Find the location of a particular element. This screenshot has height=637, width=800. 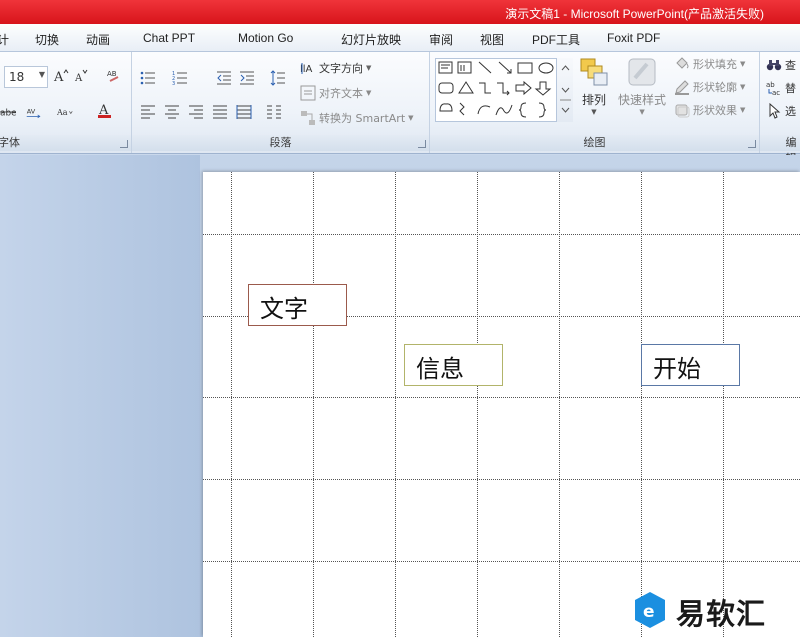

tab-slideshow: 幻灯片放映 is located at coordinates (371, 39).